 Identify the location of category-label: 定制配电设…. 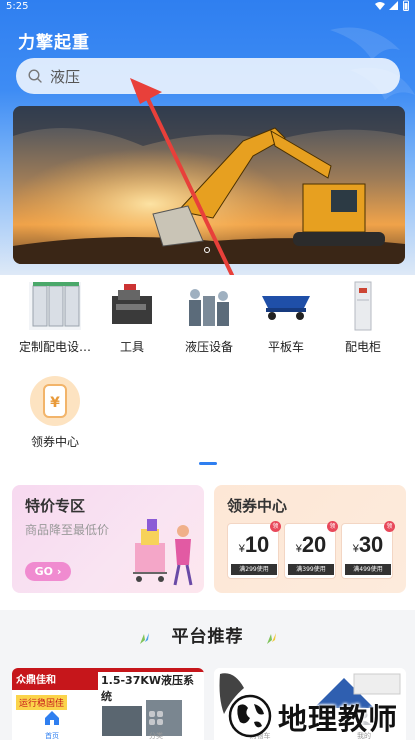
(54, 347).